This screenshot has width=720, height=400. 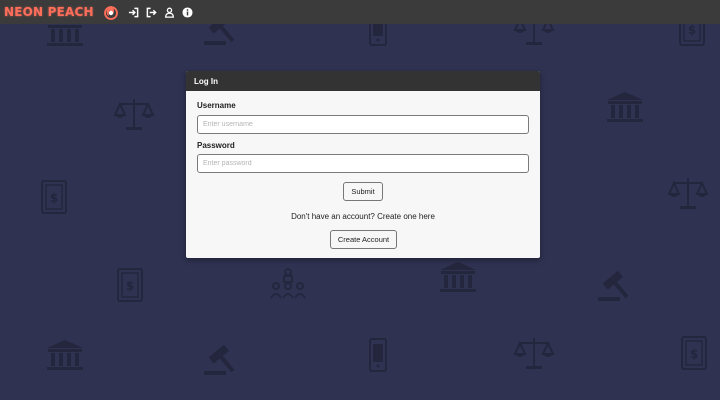 What do you see at coordinates (187, 12) in the screenshot?
I see `info-icon` at bounding box center [187, 12].